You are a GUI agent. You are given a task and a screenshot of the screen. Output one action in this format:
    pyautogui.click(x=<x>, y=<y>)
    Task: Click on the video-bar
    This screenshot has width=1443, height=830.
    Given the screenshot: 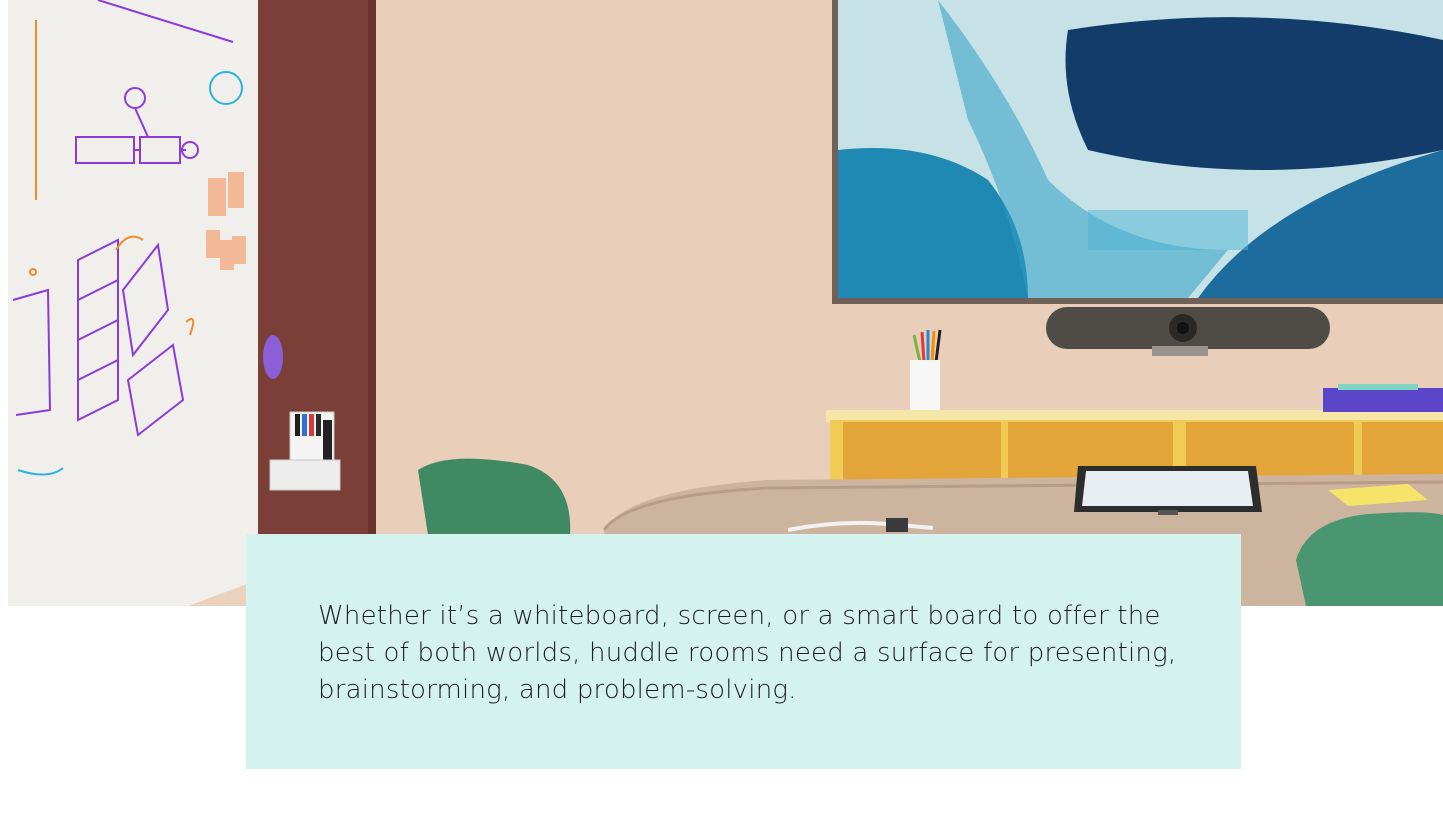 What is the action you would take?
    pyautogui.click(x=1188, y=331)
    